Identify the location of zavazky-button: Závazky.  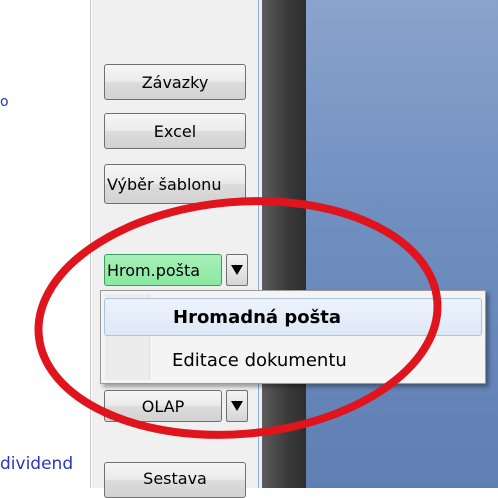
(175, 82).